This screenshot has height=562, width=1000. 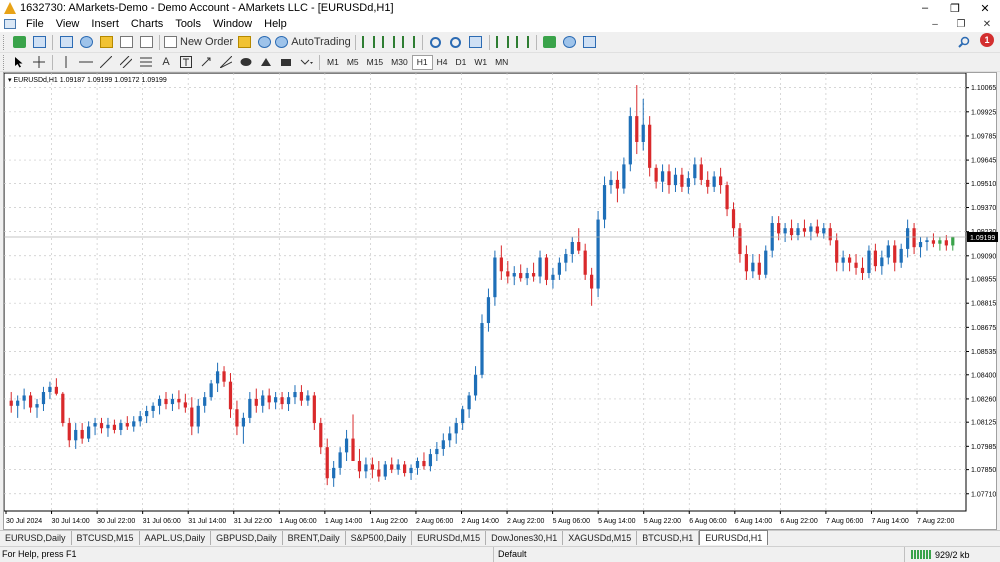 What do you see at coordinates (422, 62) in the screenshot?
I see `timeframe-h1-button: H1` at bounding box center [422, 62].